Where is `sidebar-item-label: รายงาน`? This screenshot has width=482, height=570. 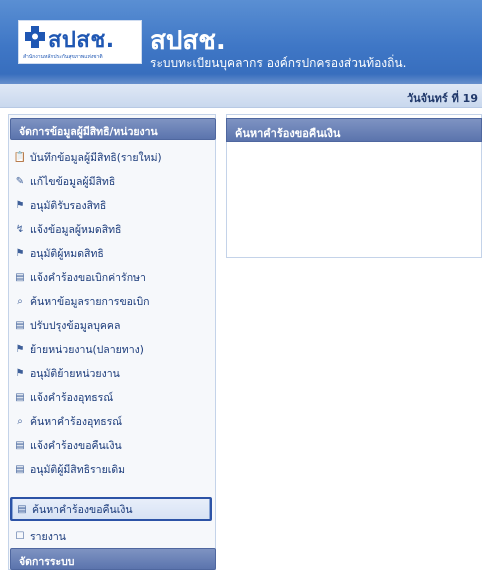 sidebar-item-label: รายงาน is located at coordinates (48, 536).